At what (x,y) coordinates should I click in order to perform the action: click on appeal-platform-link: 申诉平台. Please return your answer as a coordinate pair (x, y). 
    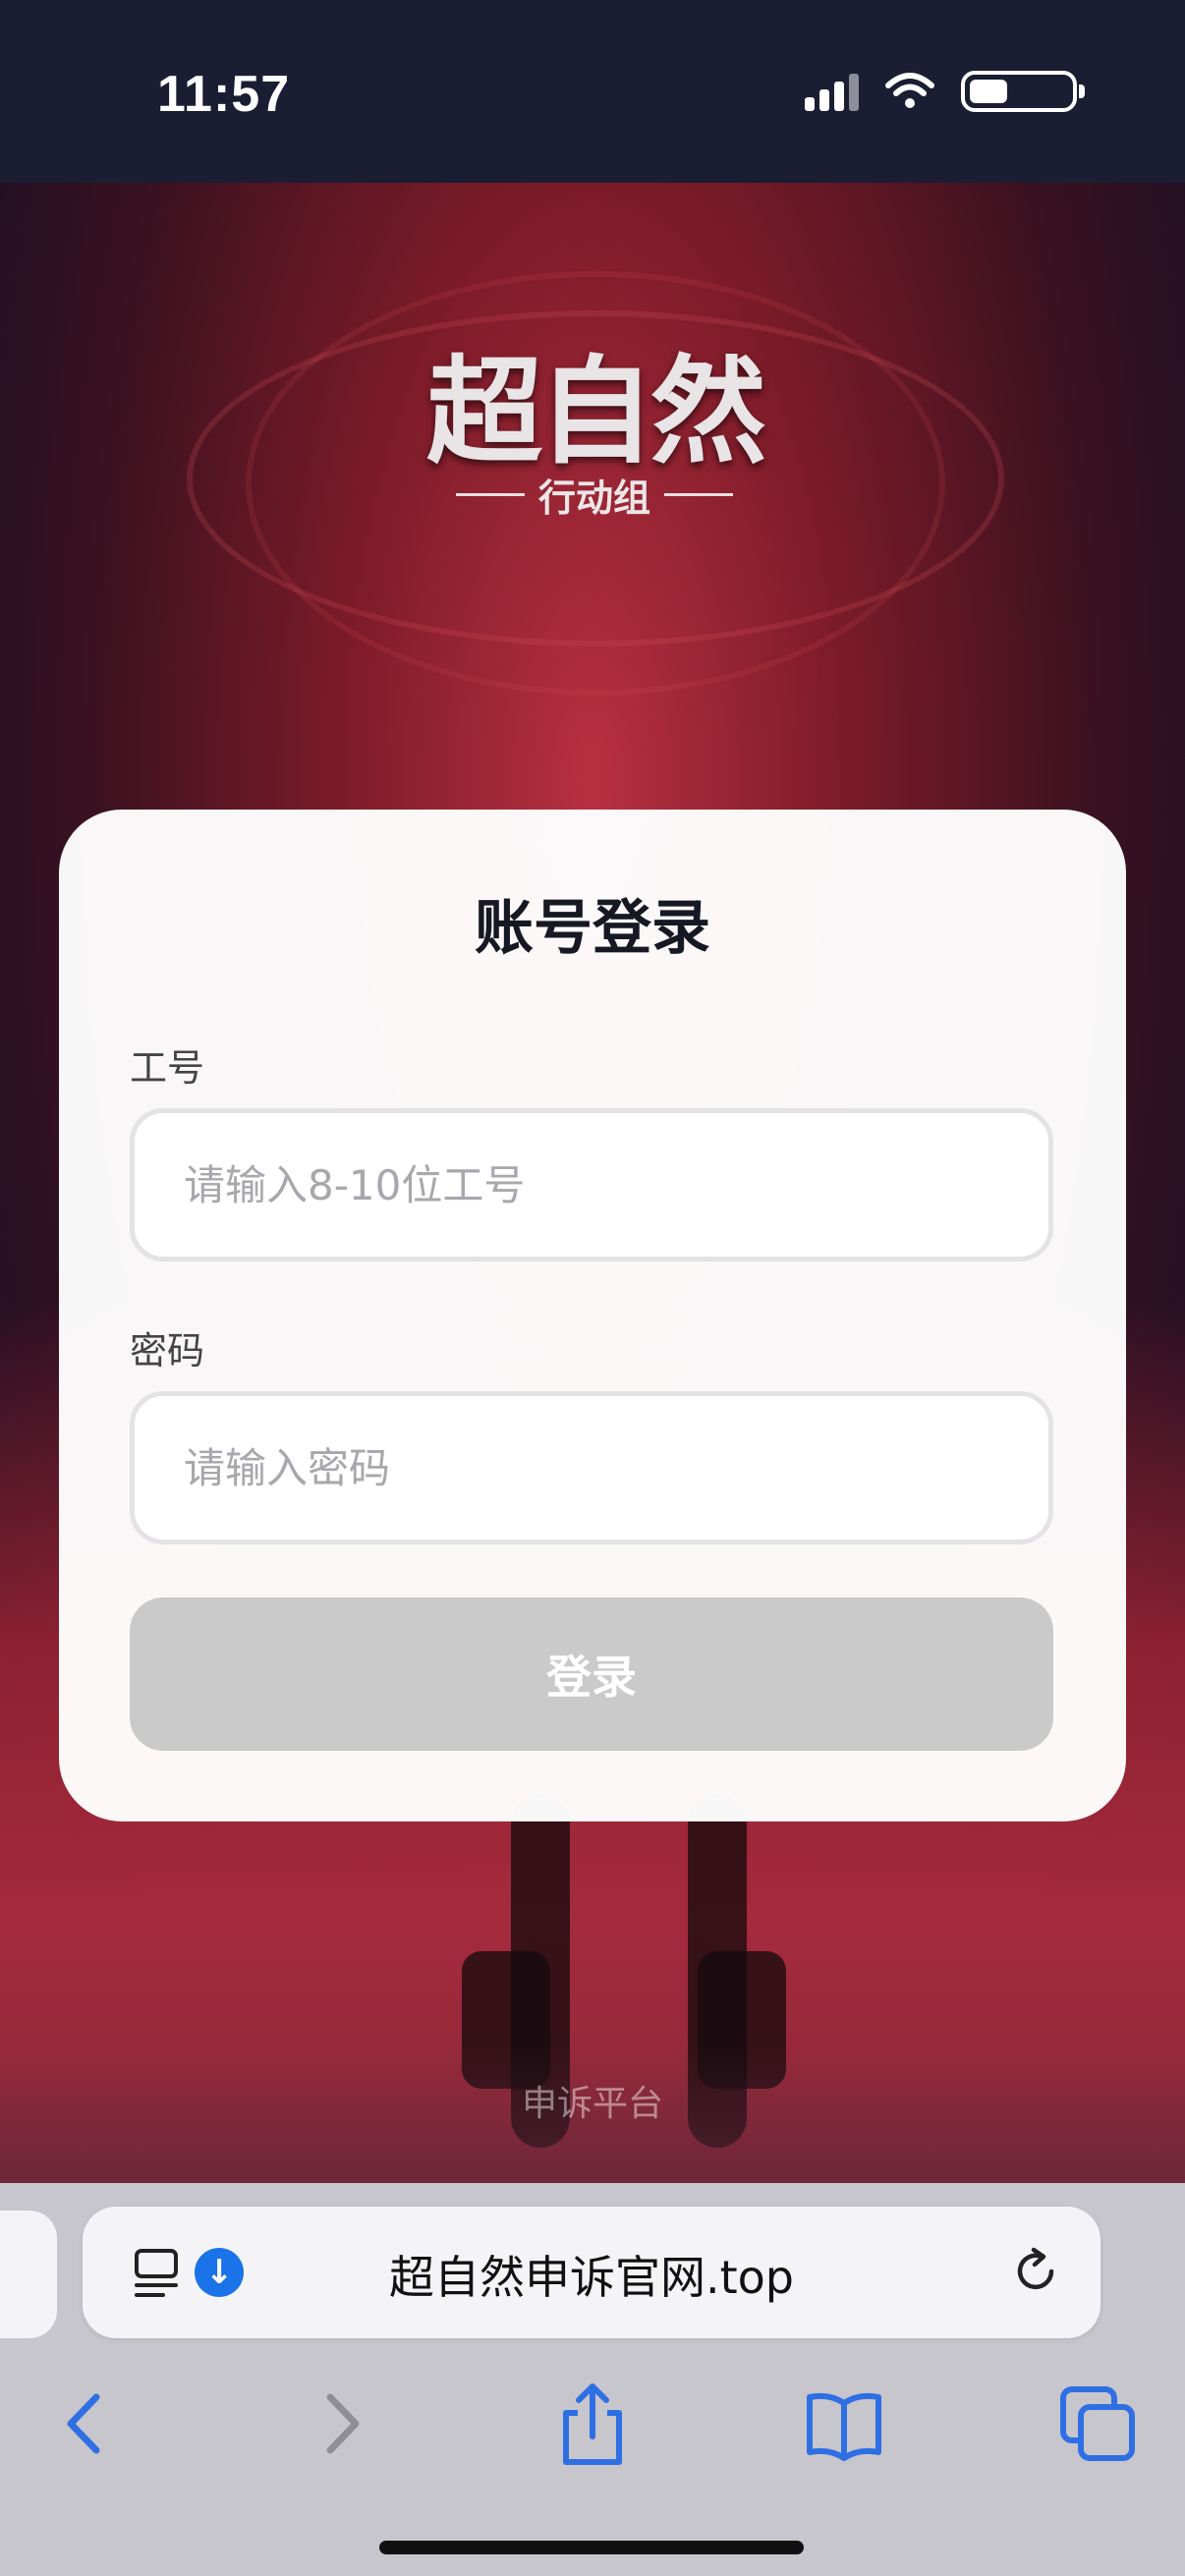
    Looking at the image, I should click on (592, 2100).